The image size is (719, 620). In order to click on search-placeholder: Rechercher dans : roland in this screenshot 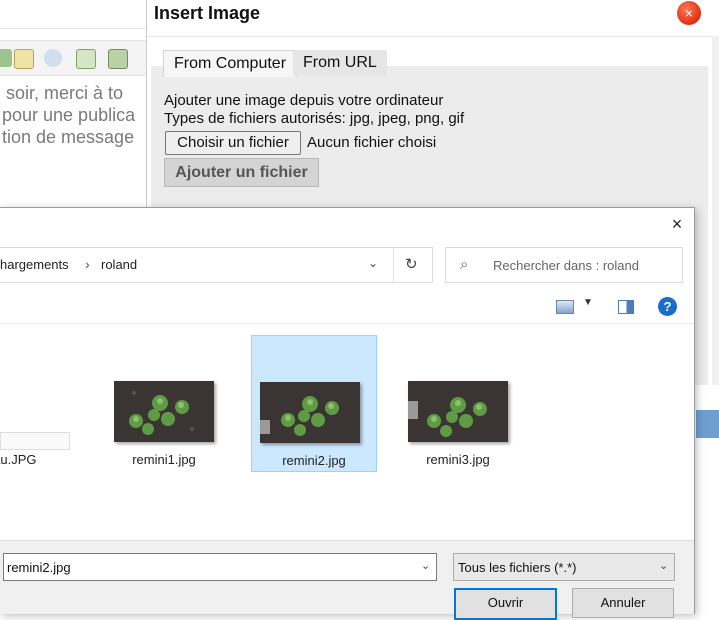, I will do `click(566, 265)`.